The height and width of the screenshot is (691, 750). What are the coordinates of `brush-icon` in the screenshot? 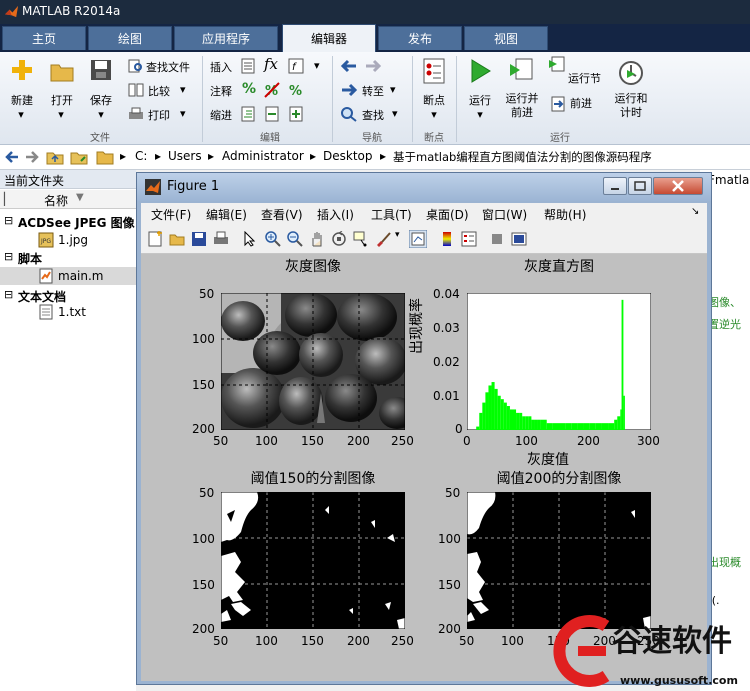 It's located at (384, 239).